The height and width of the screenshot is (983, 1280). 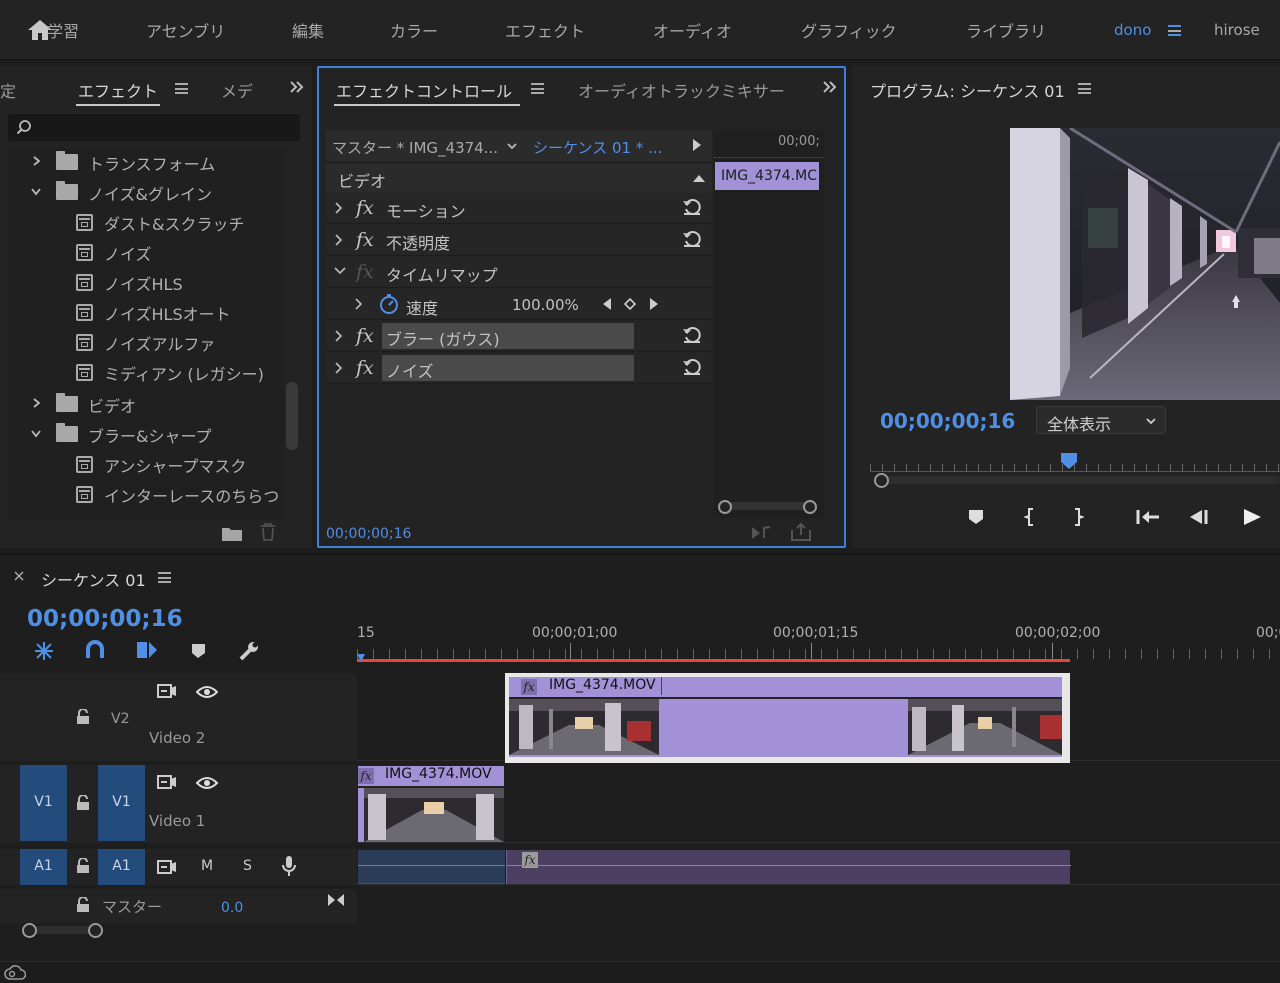 What do you see at coordinates (15, 973) in the screenshot?
I see `creative-cloud-icon` at bounding box center [15, 973].